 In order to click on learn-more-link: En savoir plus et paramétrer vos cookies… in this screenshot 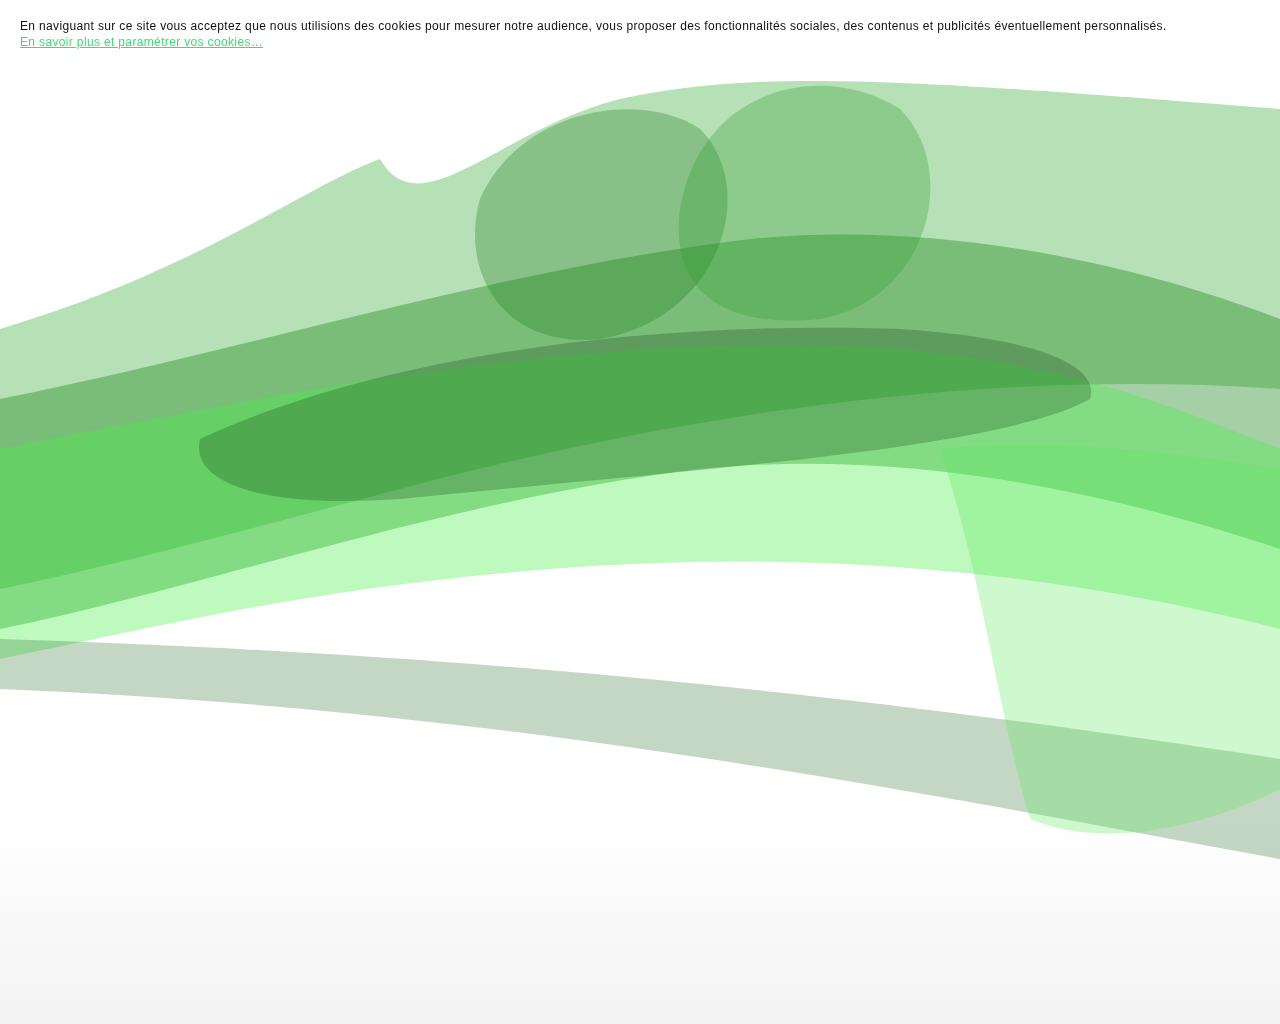, I will do `click(142, 42)`.